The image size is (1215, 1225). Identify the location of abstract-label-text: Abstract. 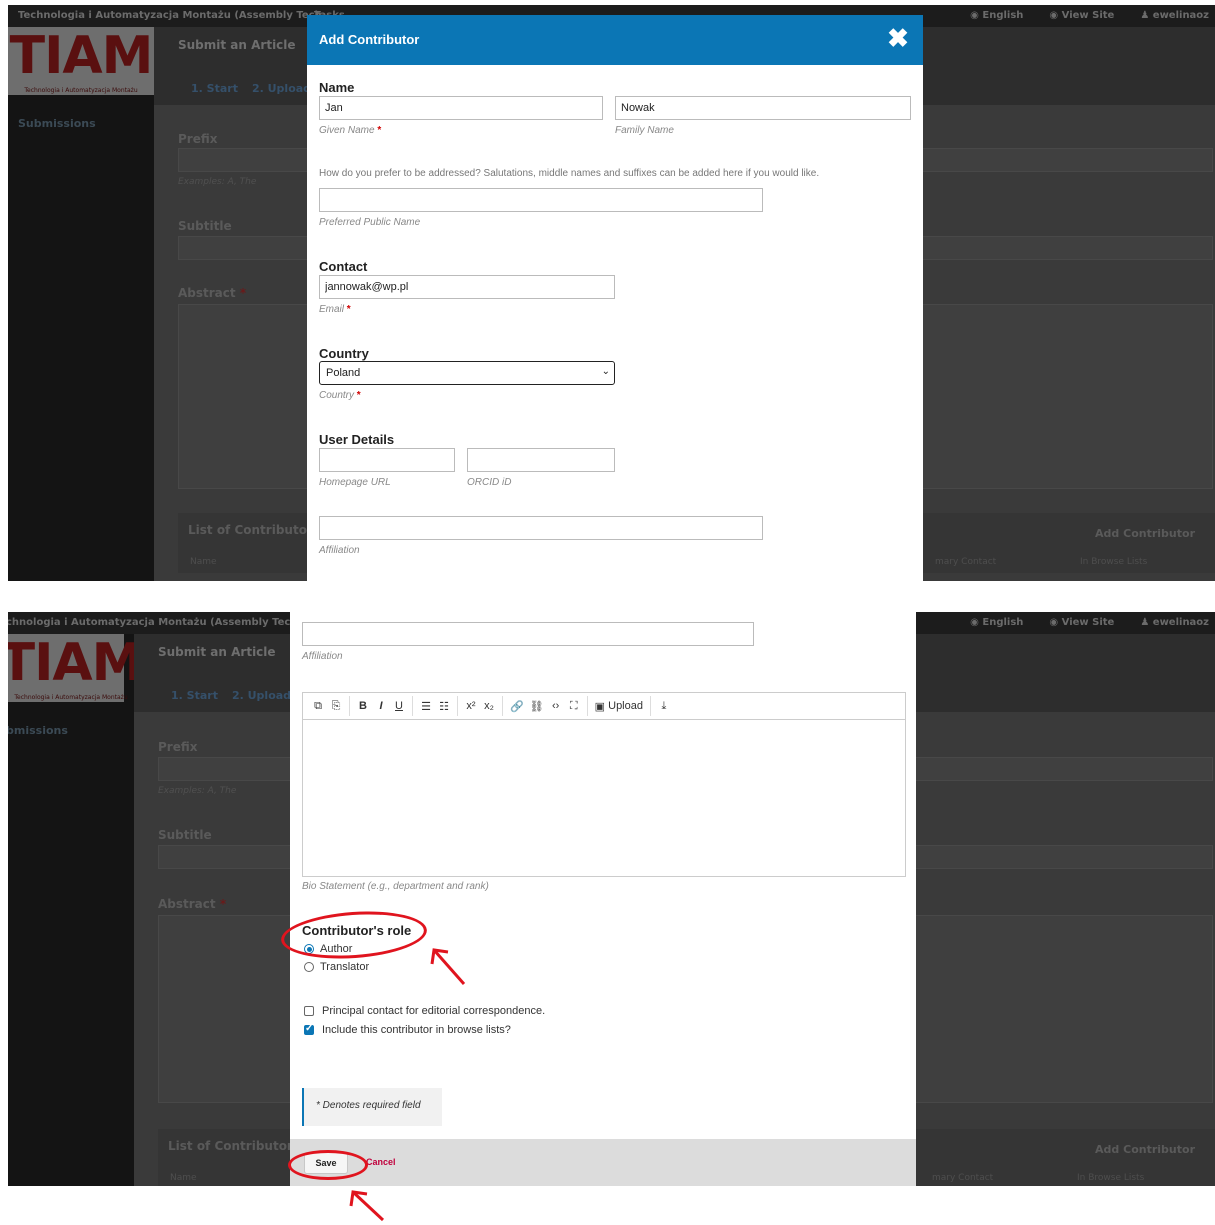
(207, 293).